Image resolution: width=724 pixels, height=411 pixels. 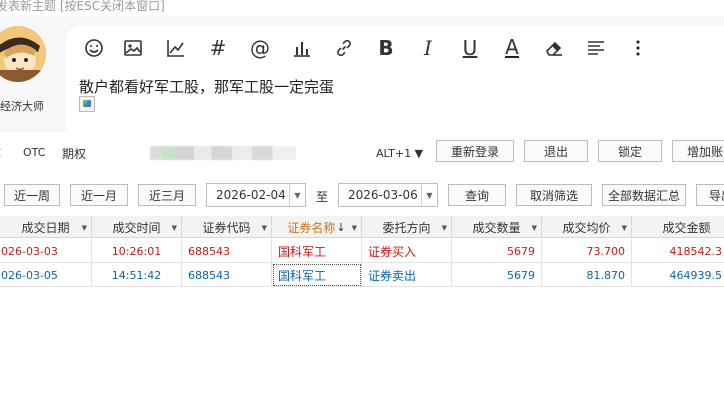 I want to click on export-button: 导出, so click(x=710, y=195).